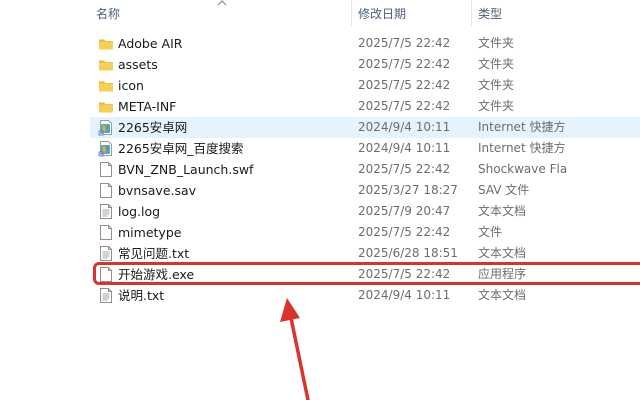 The image size is (640, 400). Describe the element at coordinates (222, 3) in the screenshot. I see `sort-ascending-icon` at that location.